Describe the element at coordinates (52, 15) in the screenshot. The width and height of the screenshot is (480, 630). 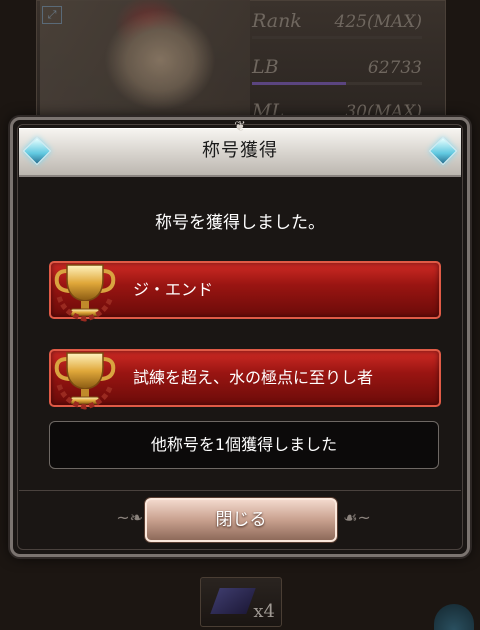
I see `expand-icon: ⤢` at that location.